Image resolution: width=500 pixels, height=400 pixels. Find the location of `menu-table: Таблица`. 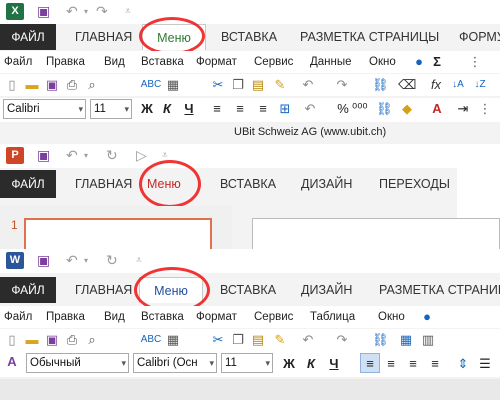

menu-table: Таблица is located at coordinates (332, 317).